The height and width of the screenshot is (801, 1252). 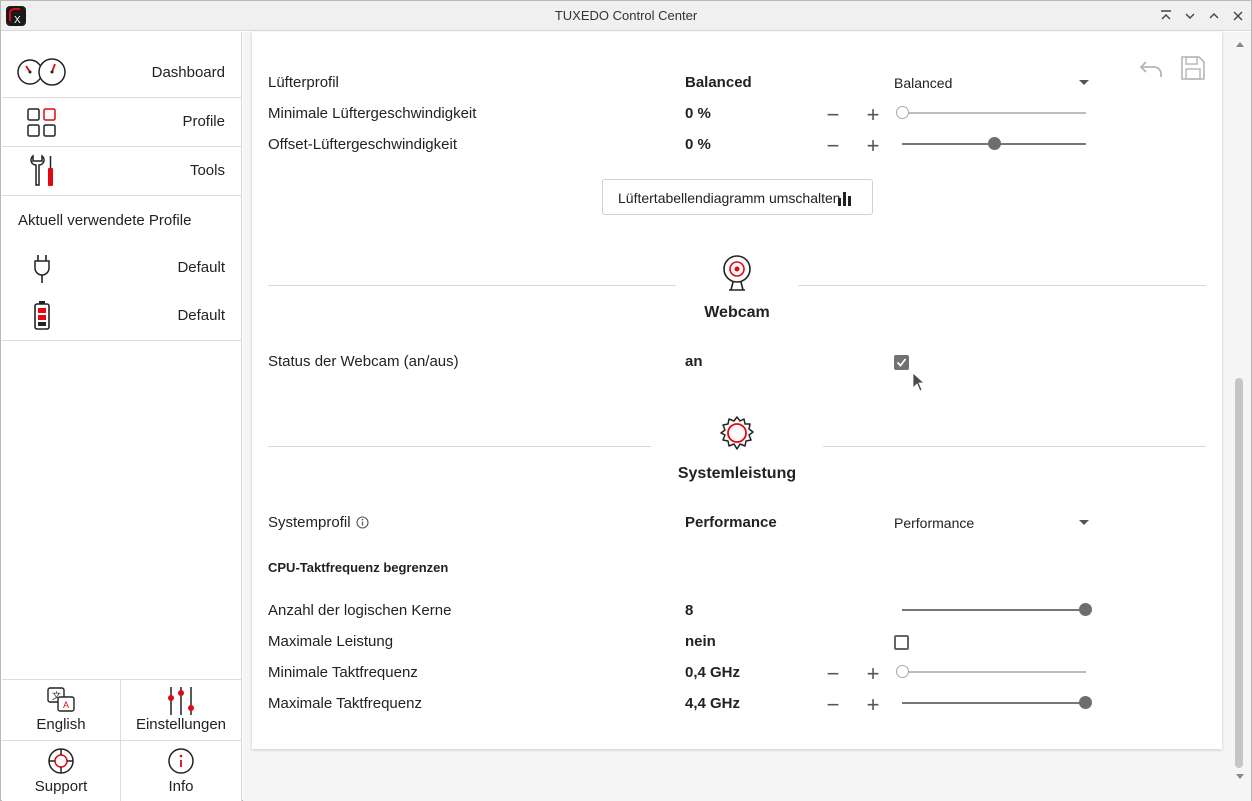 What do you see at coordinates (713, 672) in the screenshot?
I see `min-frequency-value: 0,4 GHz` at bounding box center [713, 672].